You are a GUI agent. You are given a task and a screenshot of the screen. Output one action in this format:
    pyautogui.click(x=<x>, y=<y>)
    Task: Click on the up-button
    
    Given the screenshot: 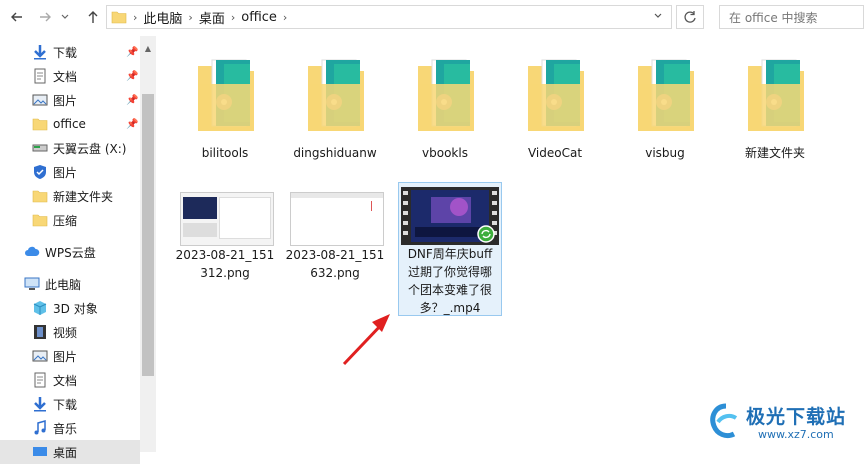 What is the action you would take?
    pyautogui.click(x=93, y=17)
    